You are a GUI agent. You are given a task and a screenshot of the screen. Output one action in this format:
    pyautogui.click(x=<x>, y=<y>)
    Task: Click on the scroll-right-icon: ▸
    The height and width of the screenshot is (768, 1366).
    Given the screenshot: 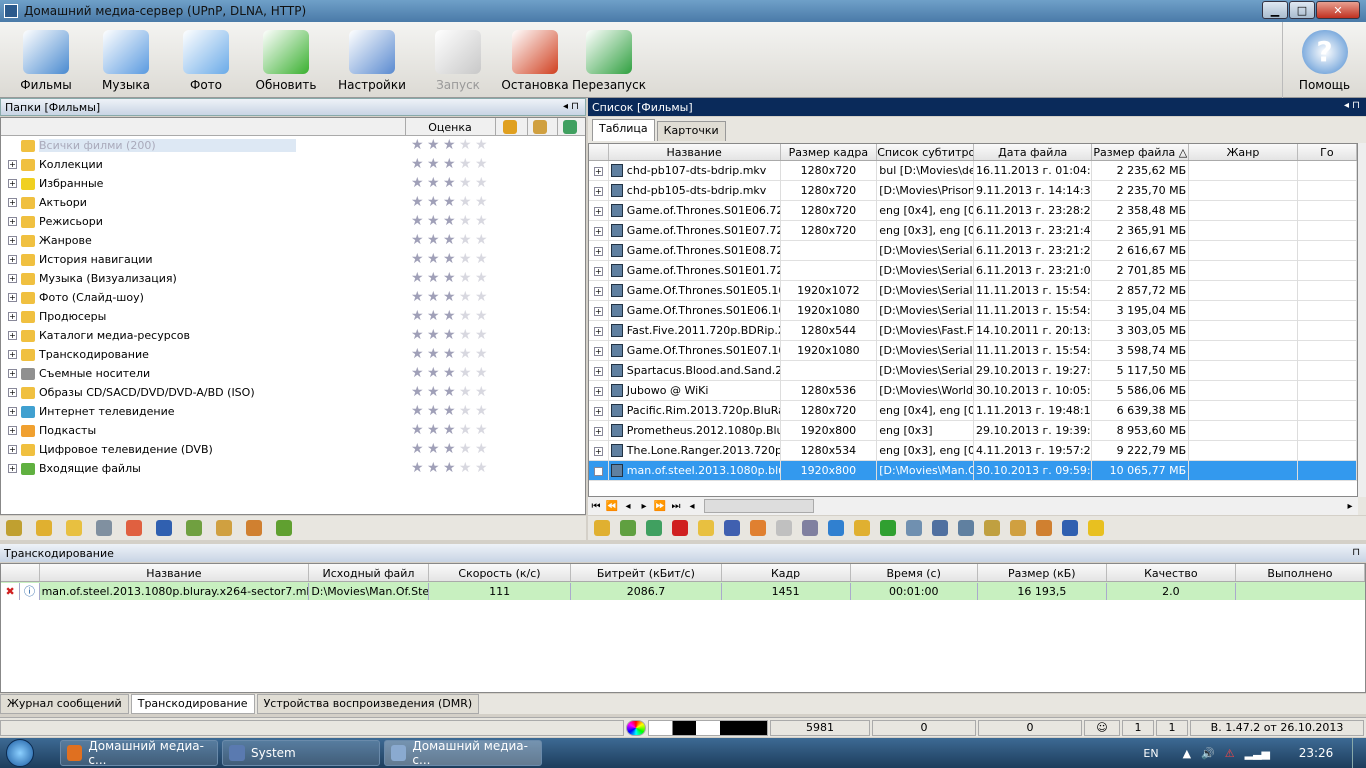 What is the action you would take?
    pyautogui.click(x=1350, y=506)
    